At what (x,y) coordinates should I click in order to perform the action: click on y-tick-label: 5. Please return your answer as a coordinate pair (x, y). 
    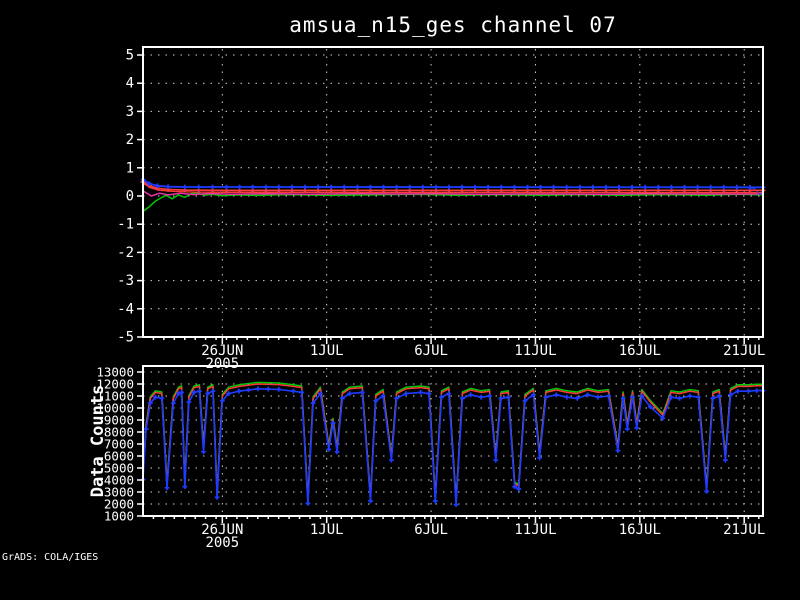
    Looking at the image, I should click on (130, 56).